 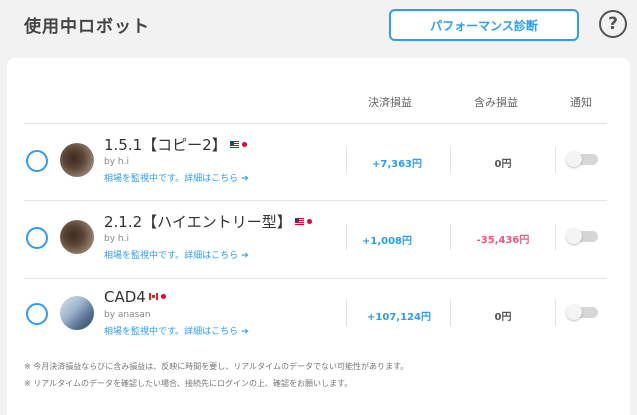 What do you see at coordinates (613, 24) in the screenshot?
I see `help-icon: ?` at bounding box center [613, 24].